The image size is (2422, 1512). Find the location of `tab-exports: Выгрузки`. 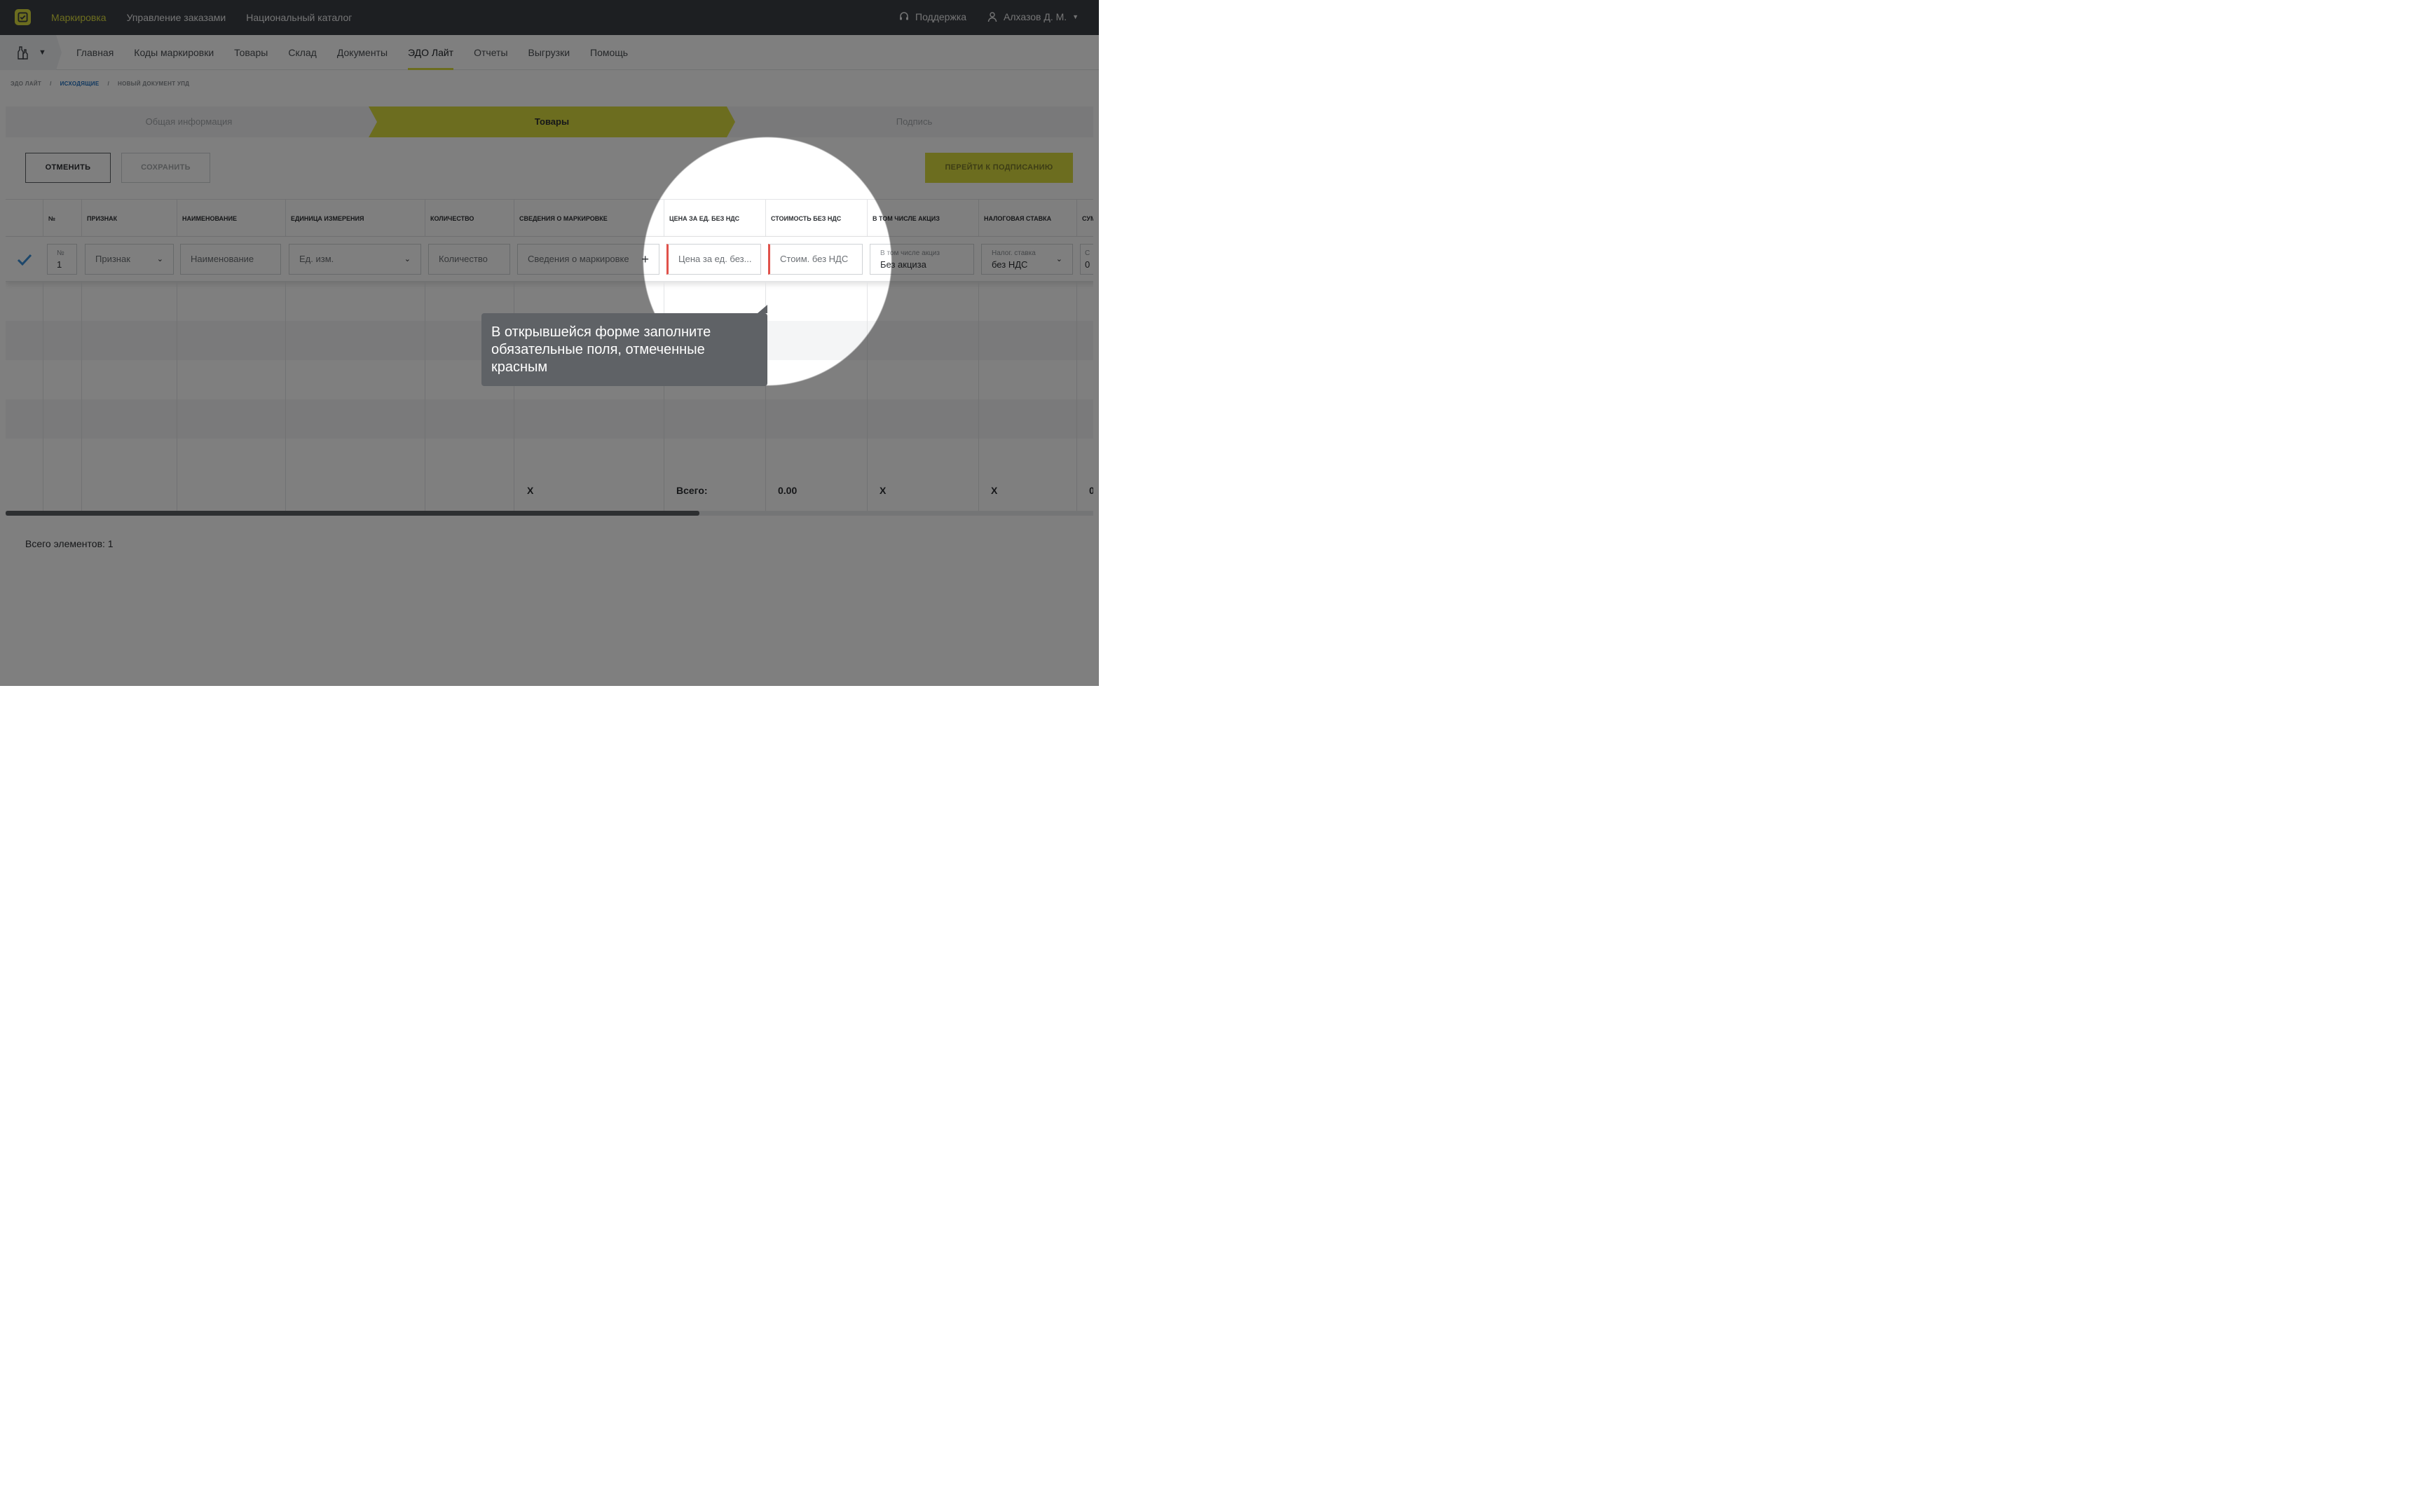

tab-exports: Выгрузки is located at coordinates (549, 52).